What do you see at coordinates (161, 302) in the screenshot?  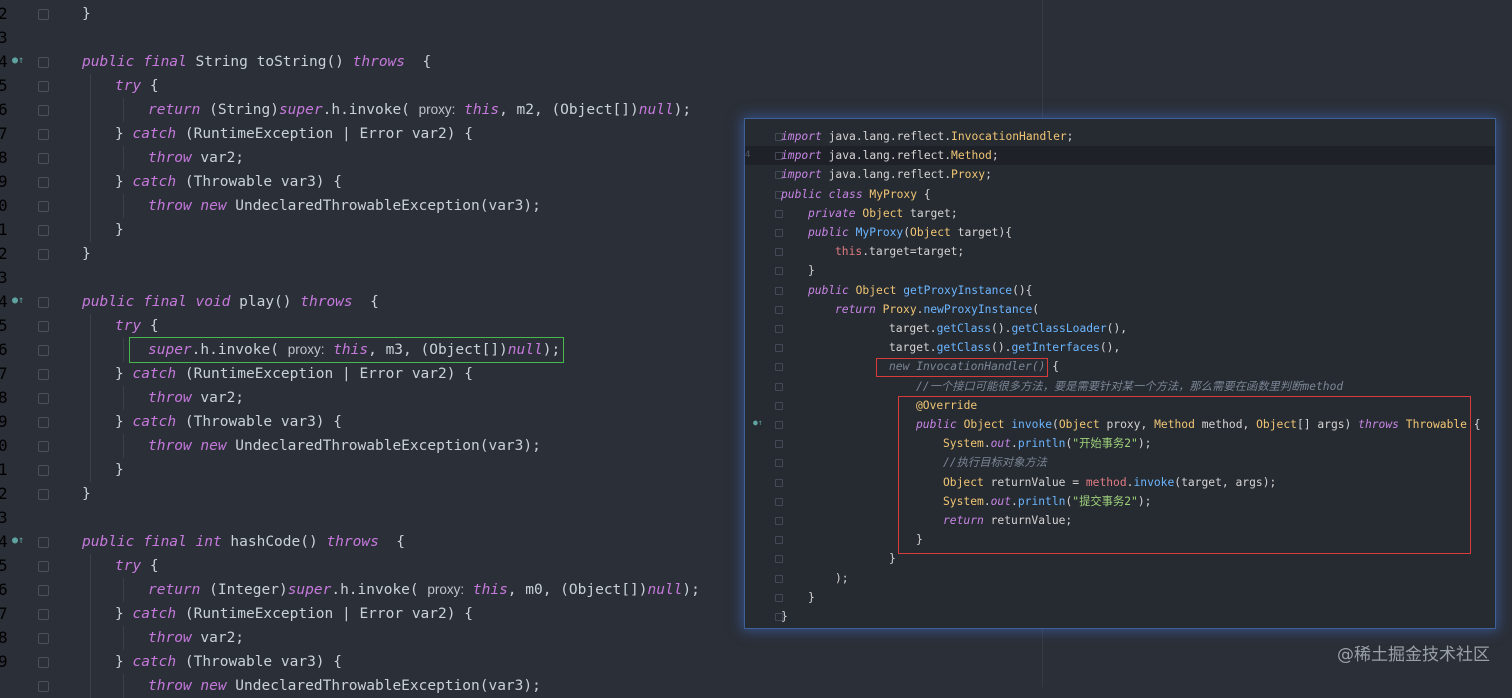 I see `code-token: public final void` at bounding box center [161, 302].